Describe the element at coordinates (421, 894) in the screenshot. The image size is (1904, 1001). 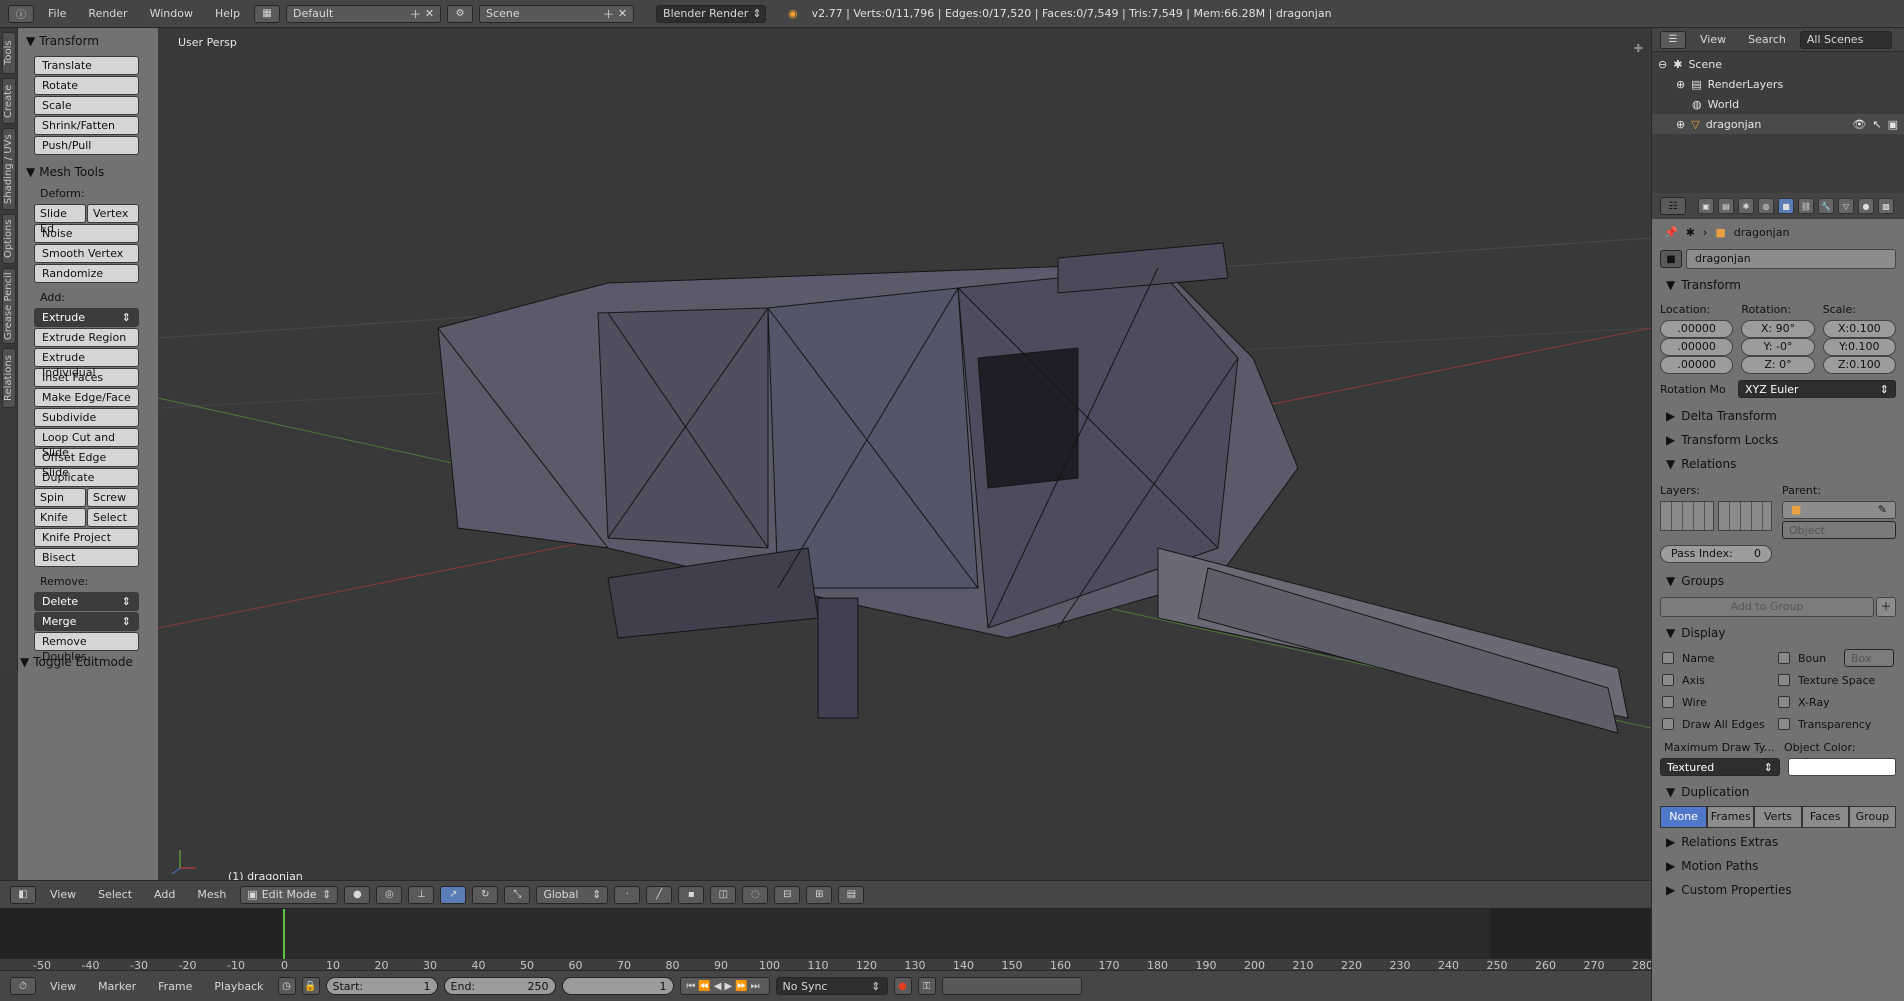
I see `manipulator-icon: ⊥` at that location.